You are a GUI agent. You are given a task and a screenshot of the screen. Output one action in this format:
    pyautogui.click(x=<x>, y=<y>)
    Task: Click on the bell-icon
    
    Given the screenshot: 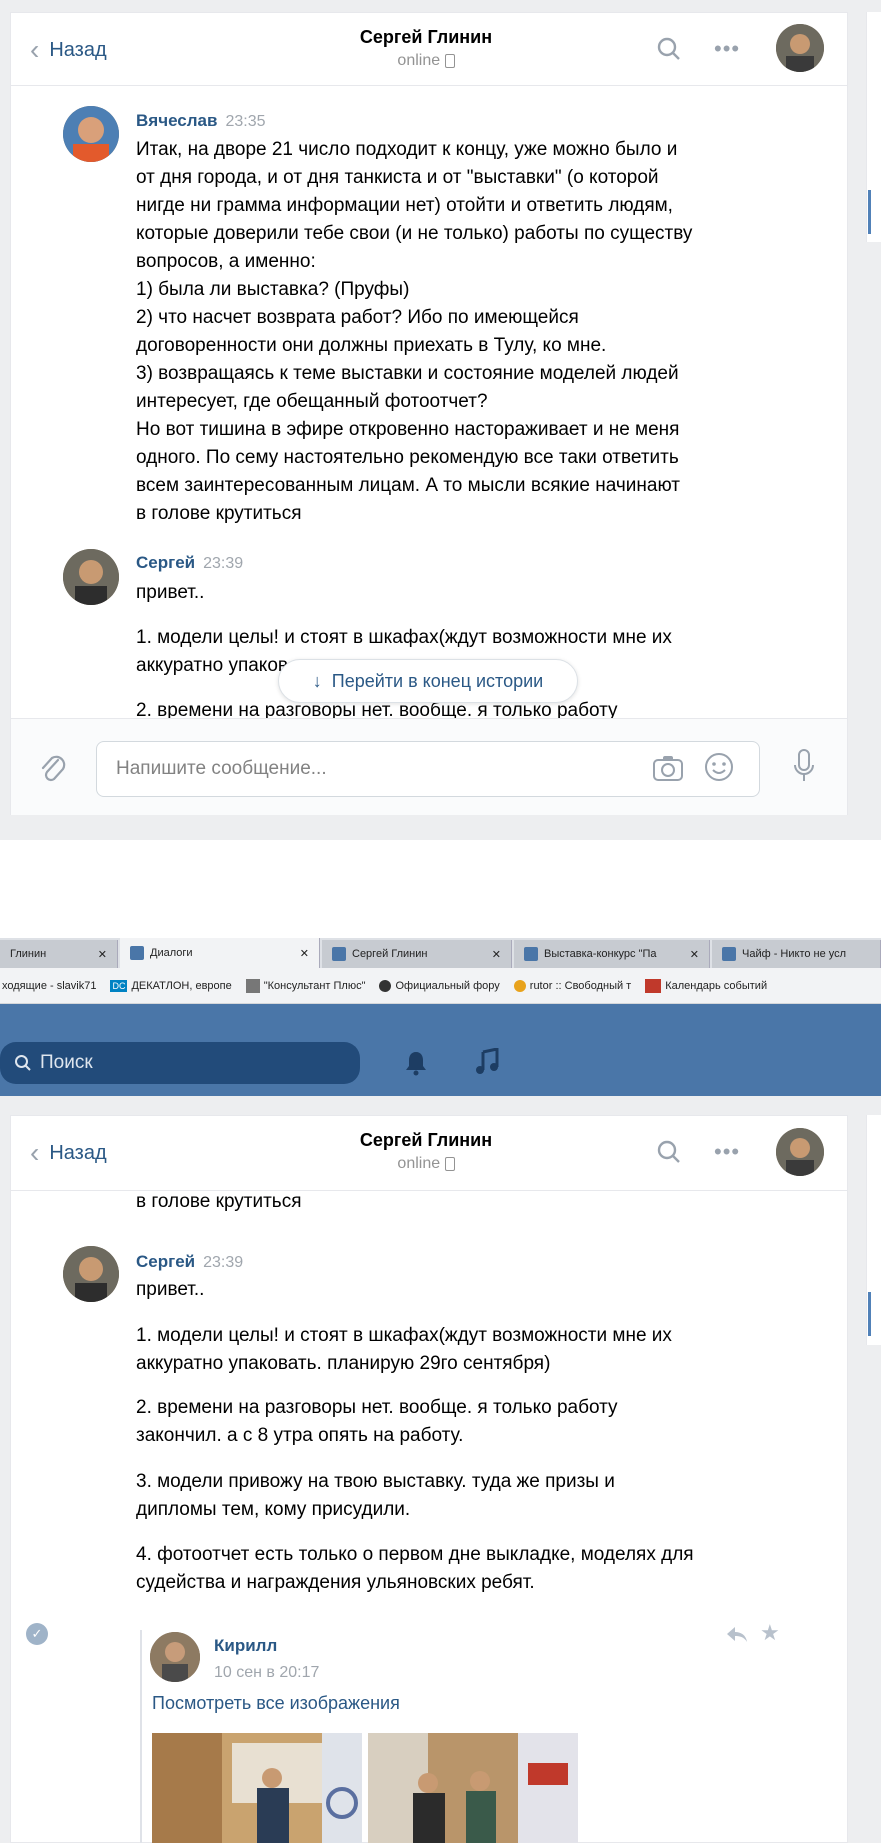 What is the action you would take?
    pyautogui.click(x=416, y=1065)
    